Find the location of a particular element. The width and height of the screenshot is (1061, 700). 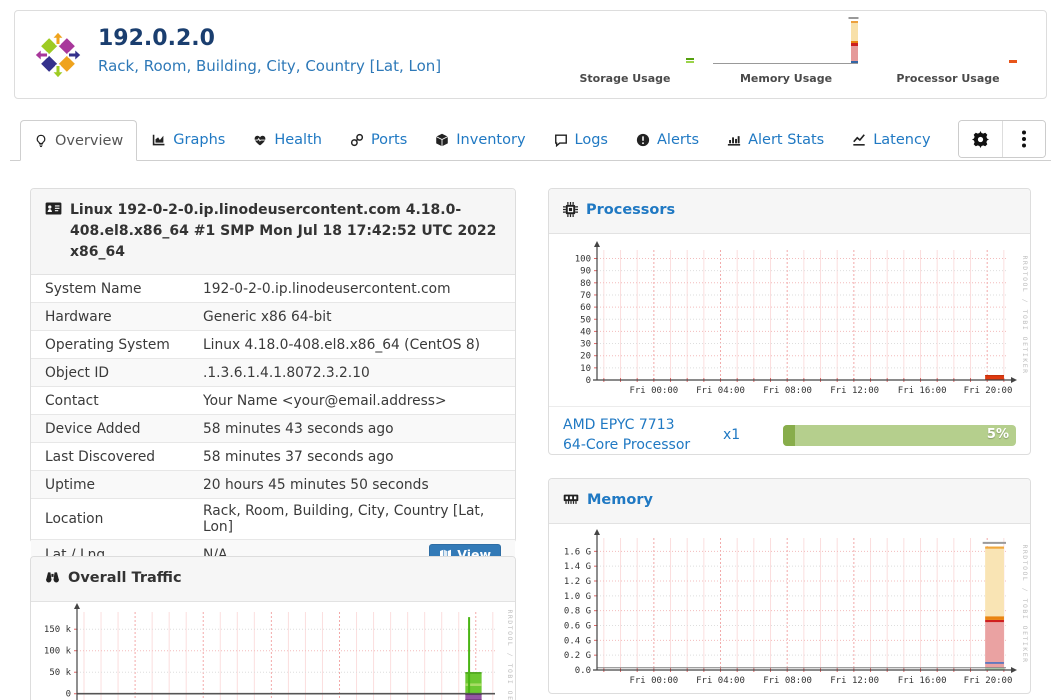

tab-ports: Ports is located at coordinates (378, 140).